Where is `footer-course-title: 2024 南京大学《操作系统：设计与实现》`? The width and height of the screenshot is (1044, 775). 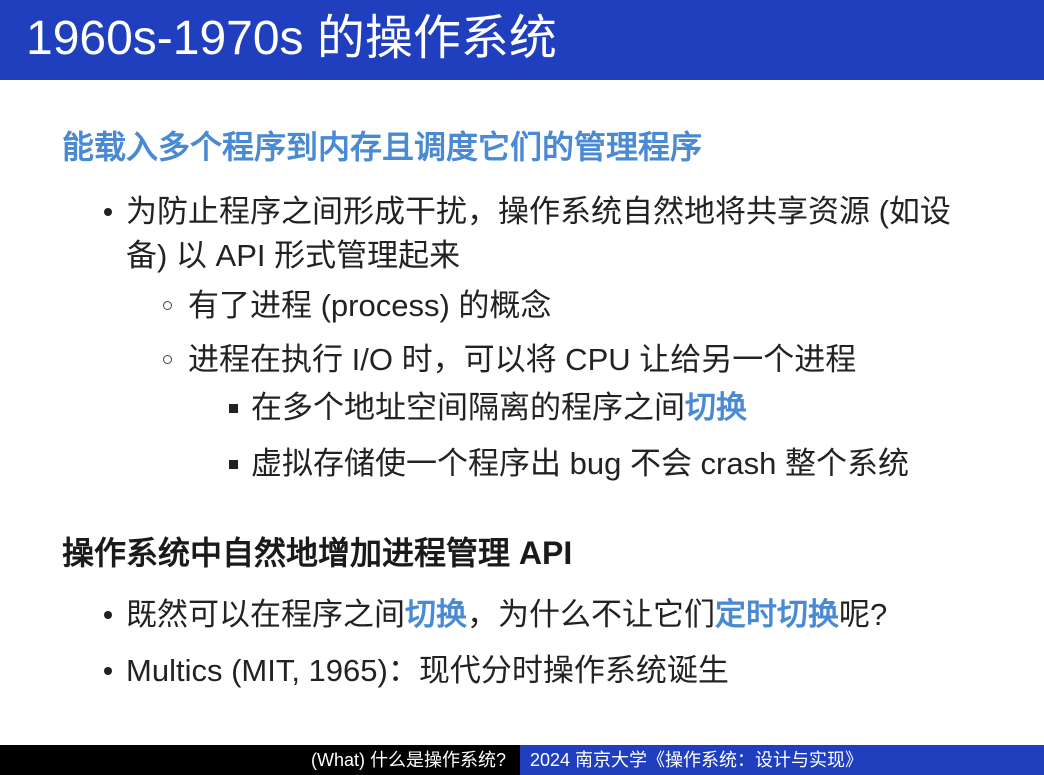
footer-course-title: 2024 南京大学《操作系统：设计与实现》 is located at coordinates (782, 760).